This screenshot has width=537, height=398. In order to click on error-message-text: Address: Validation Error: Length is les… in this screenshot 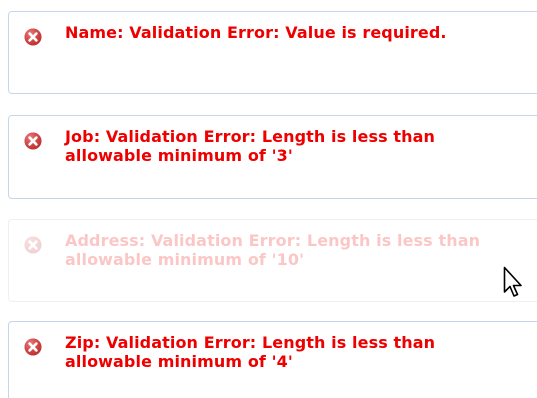, I will do `click(273, 250)`.